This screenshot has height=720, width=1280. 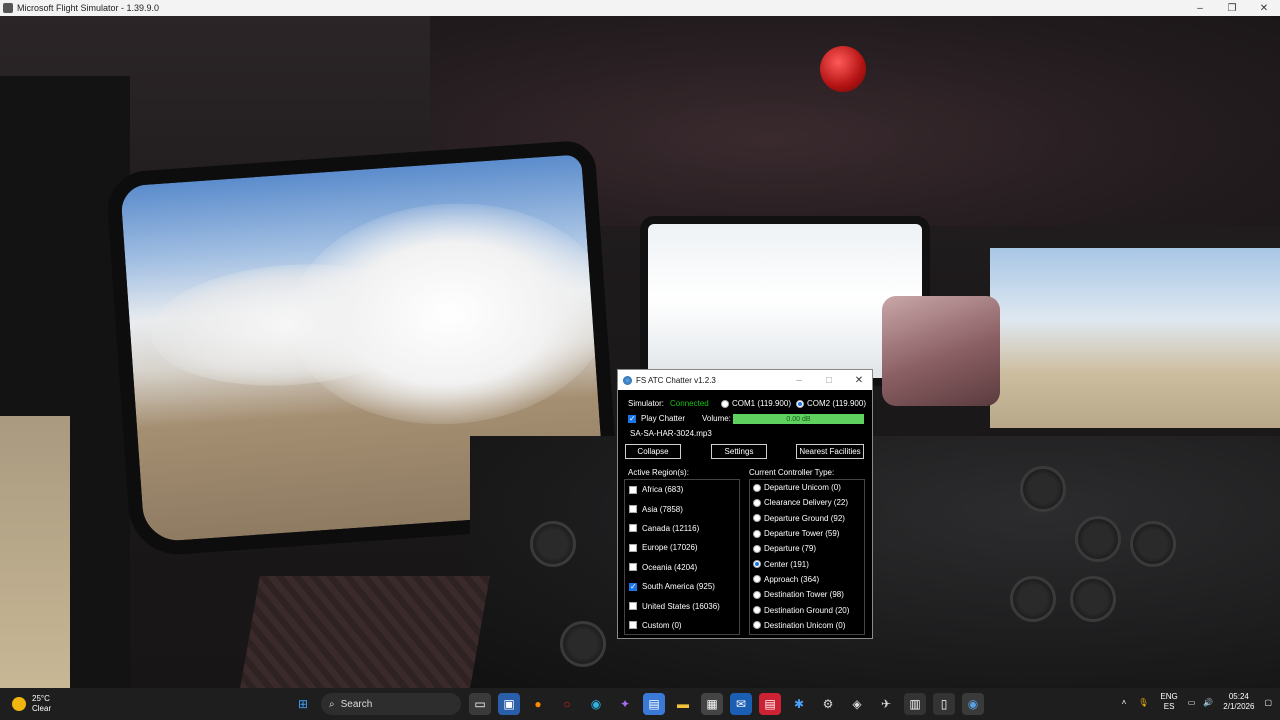 What do you see at coordinates (828, 704) in the screenshot?
I see `app-icon: ⚙` at bounding box center [828, 704].